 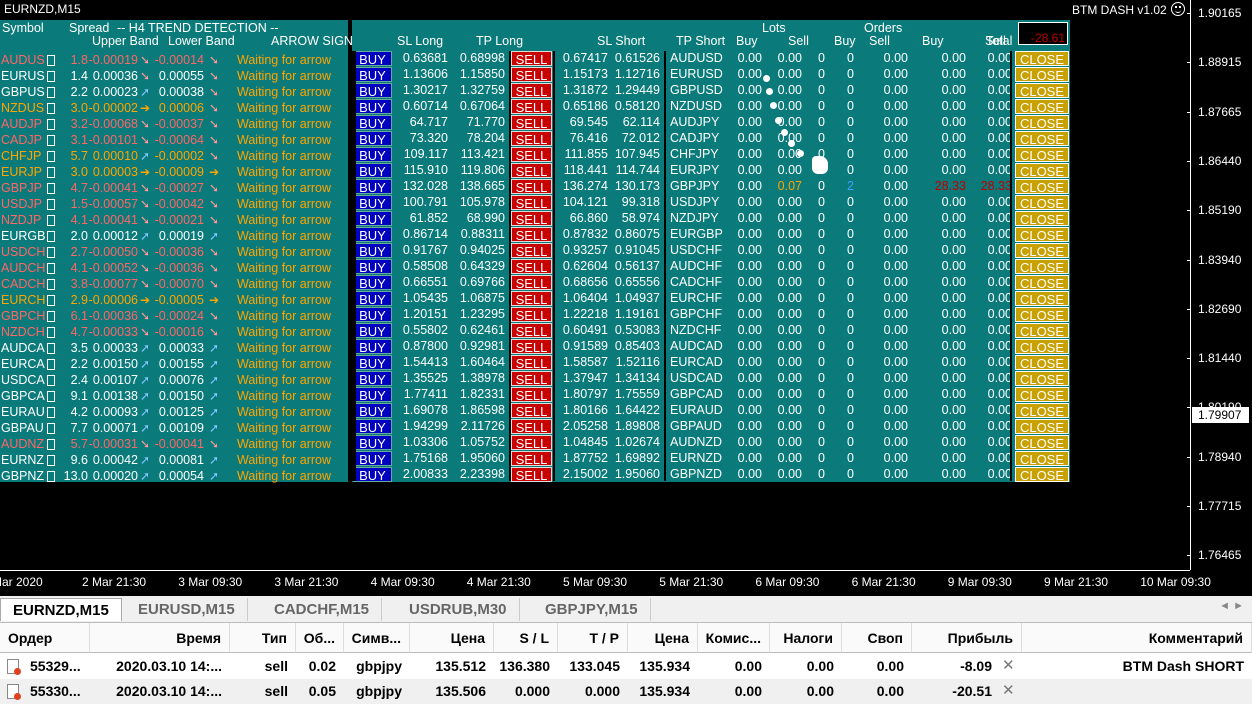 What do you see at coordinates (160, 638) in the screenshot?
I see `column-header: Время` at bounding box center [160, 638].